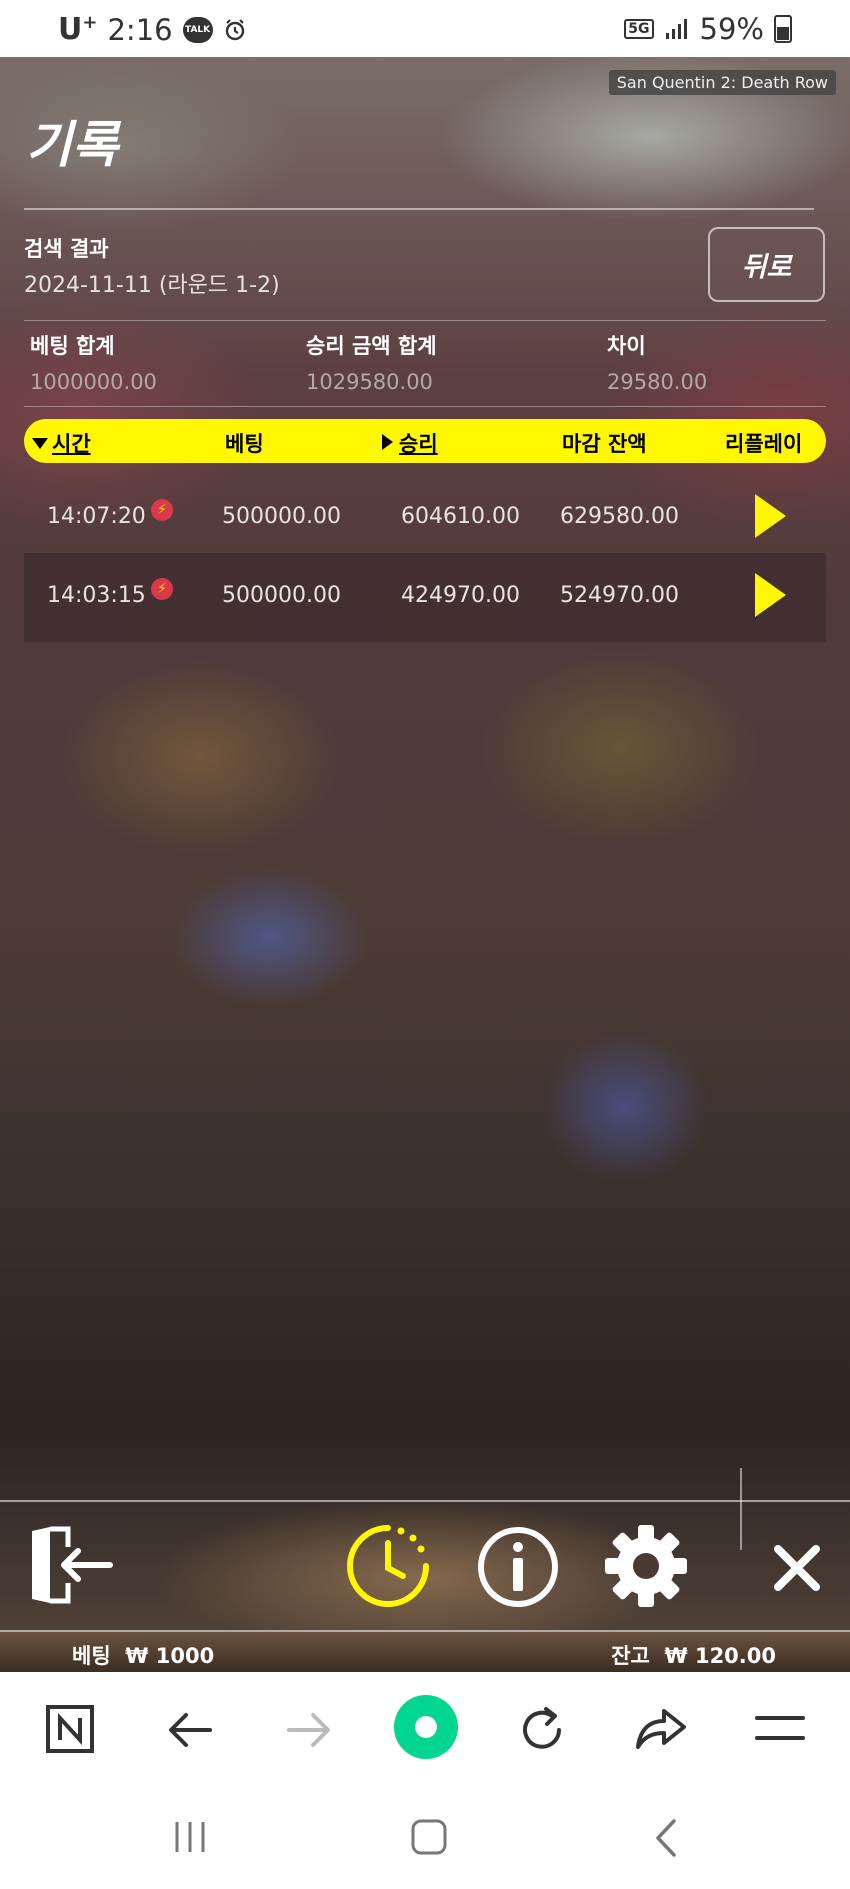 This screenshot has height=1889, width=850. I want to click on toolbar-divider, so click(741, 1509).